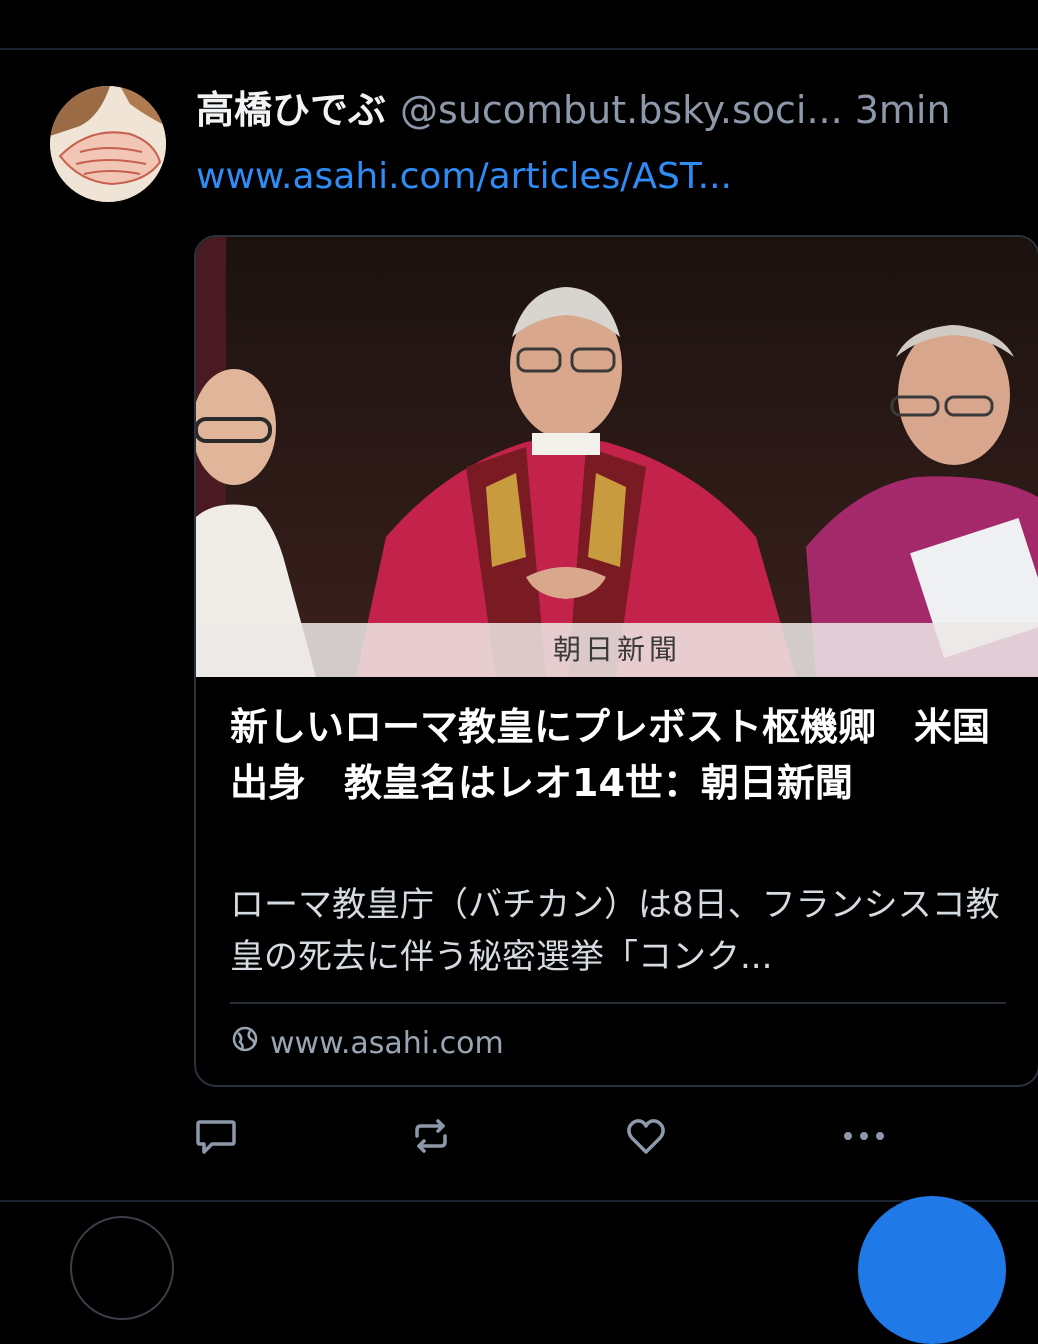 The width and height of the screenshot is (1038, 1344). I want to click on previous-like-icon, so click(650, 4).